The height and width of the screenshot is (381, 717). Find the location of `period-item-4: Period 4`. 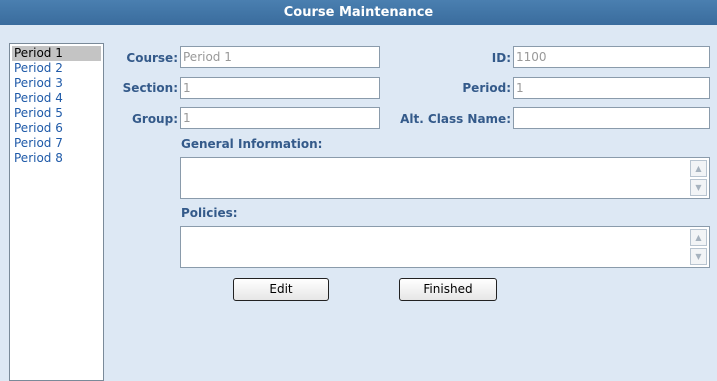

period-item-4: Period 4 is located at coordinates (56, 98).